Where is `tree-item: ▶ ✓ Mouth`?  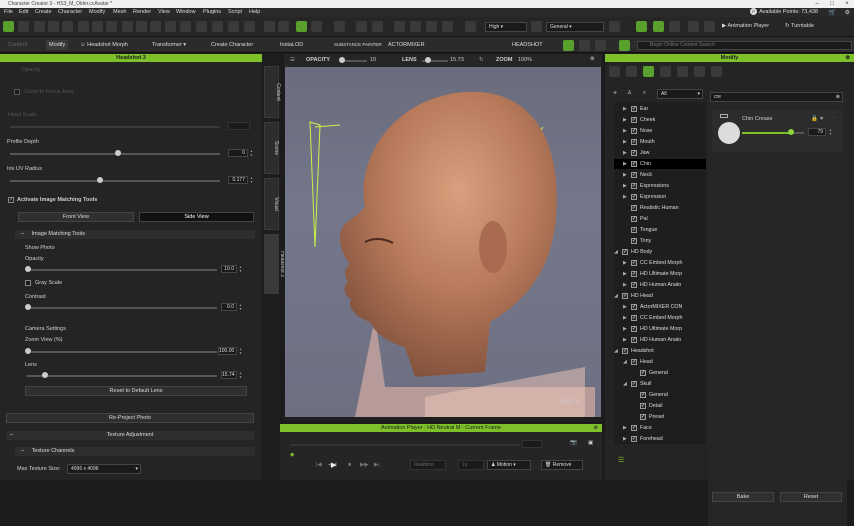 tree-item: ▶ ✓ Mouth is located at coordinates (660, 142).